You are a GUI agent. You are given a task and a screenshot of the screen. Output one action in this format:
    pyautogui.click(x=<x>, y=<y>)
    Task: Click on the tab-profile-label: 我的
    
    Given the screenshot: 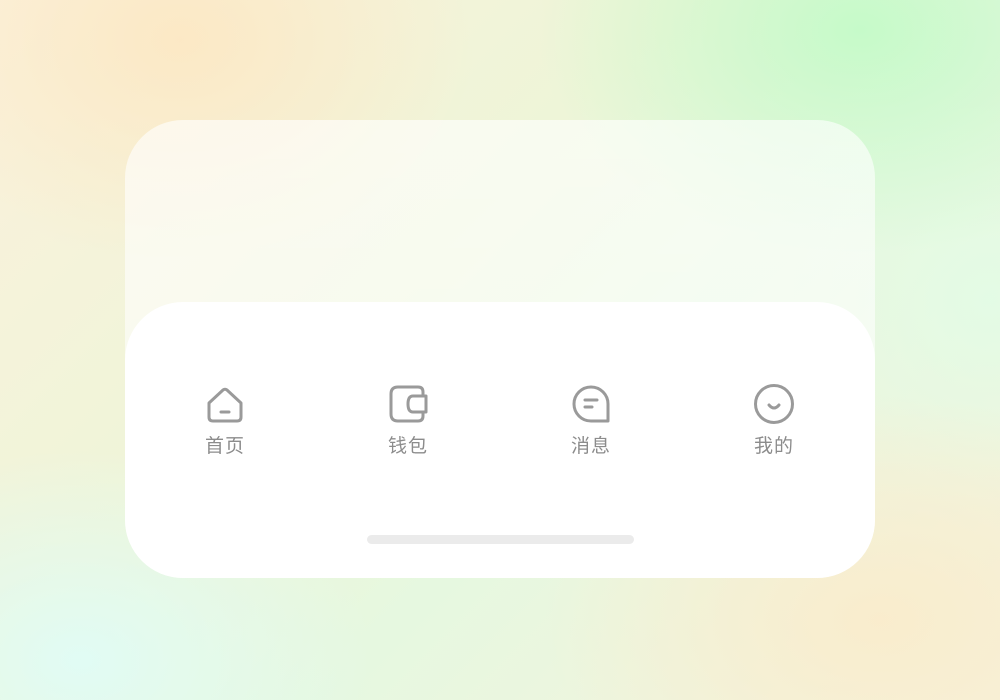 What is the action you would take?
    pyautogui.click(x=773, y=446)
    